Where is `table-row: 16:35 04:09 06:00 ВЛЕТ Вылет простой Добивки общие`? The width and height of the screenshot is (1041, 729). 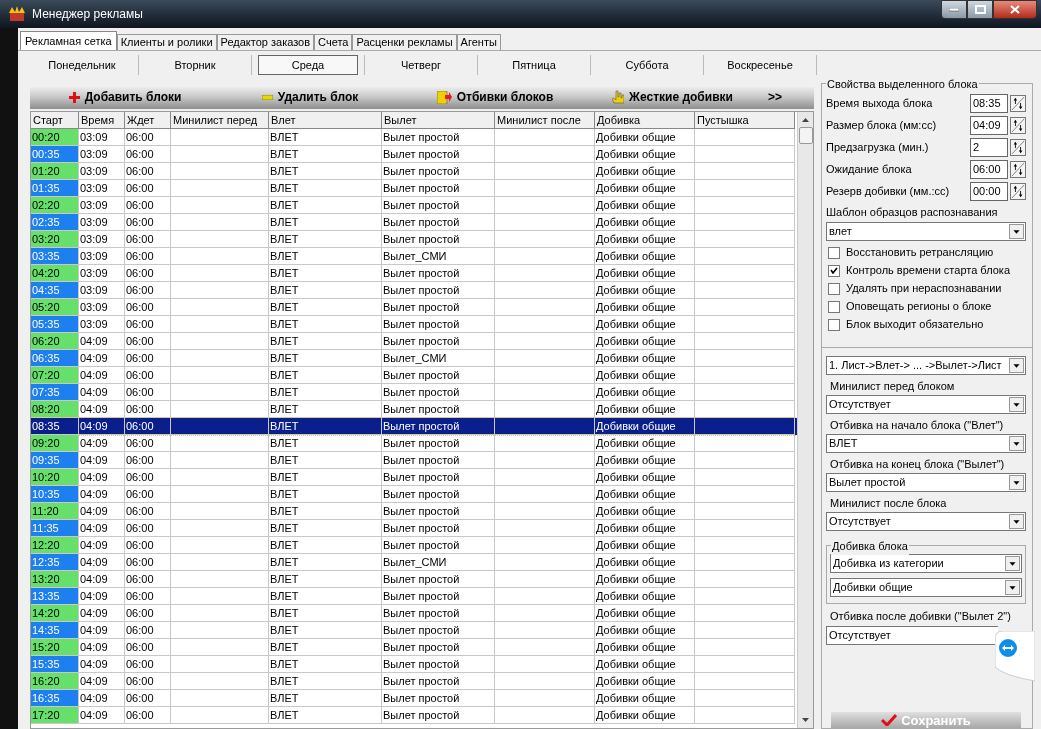
table-row: 16:35 04:09 06:00 ВЛЕТ Вылет простой Добивки общие is located at coordinates (414, 698).